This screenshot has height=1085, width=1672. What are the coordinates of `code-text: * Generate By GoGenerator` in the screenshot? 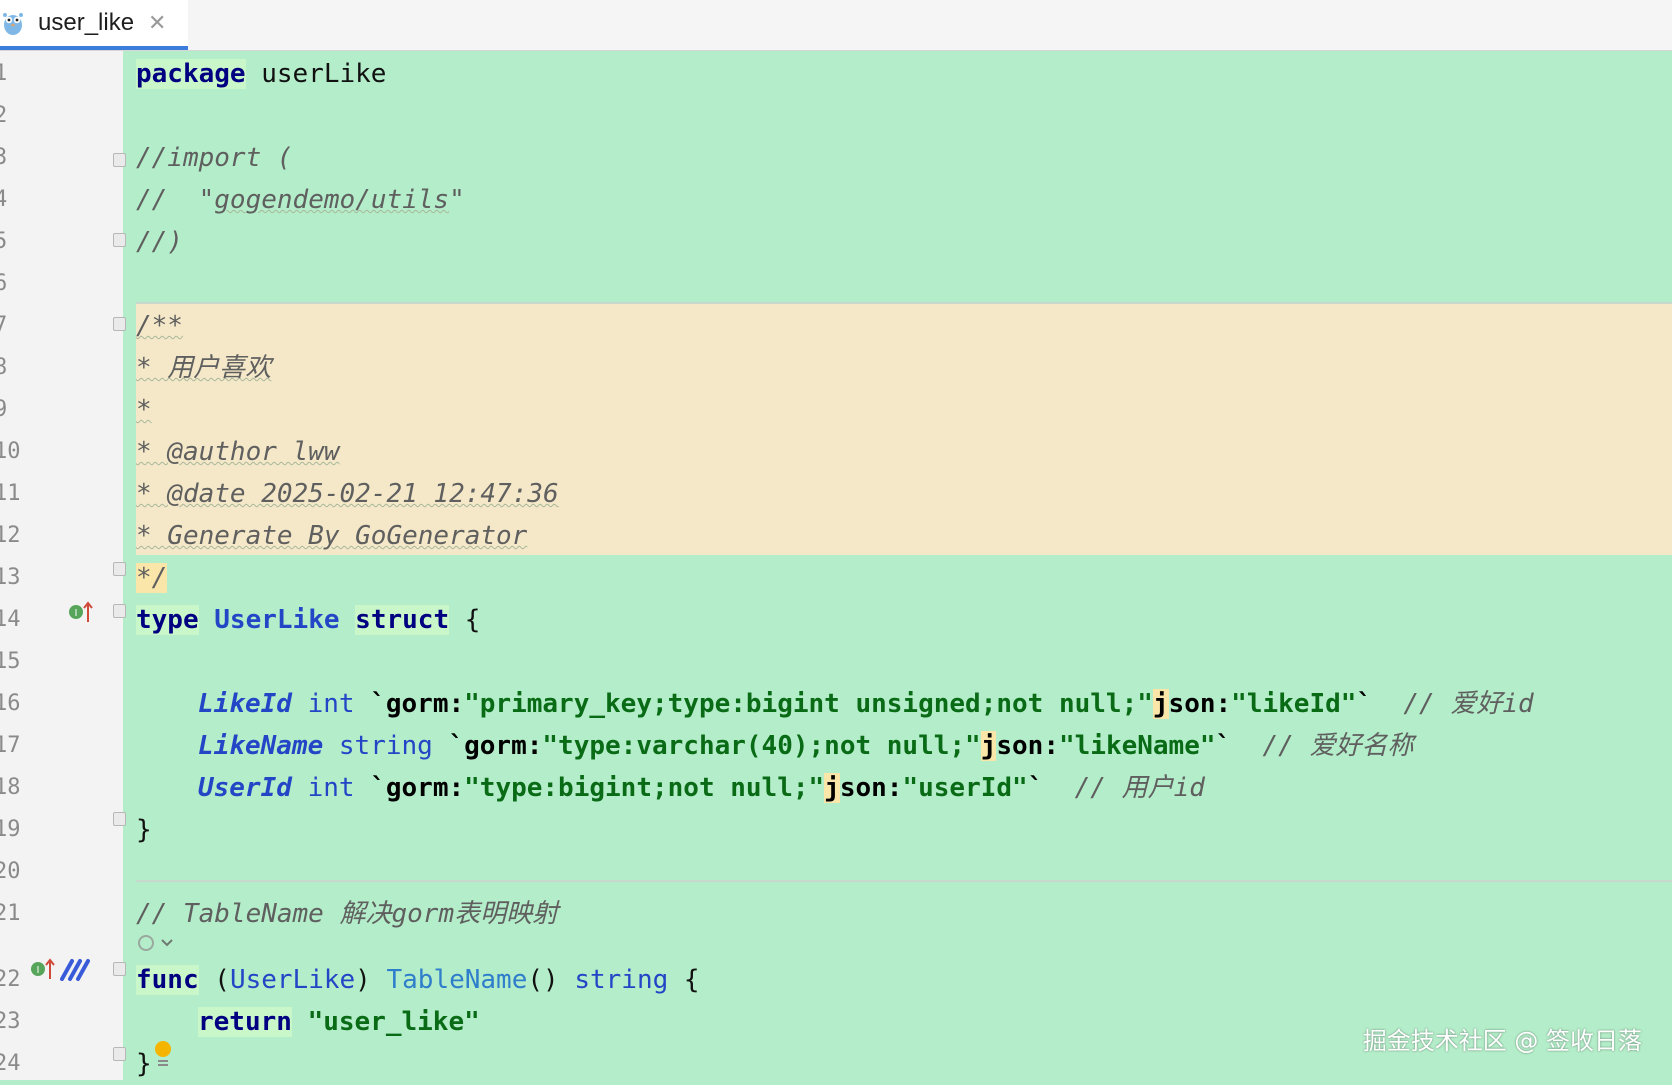 It's located at (331, 536).